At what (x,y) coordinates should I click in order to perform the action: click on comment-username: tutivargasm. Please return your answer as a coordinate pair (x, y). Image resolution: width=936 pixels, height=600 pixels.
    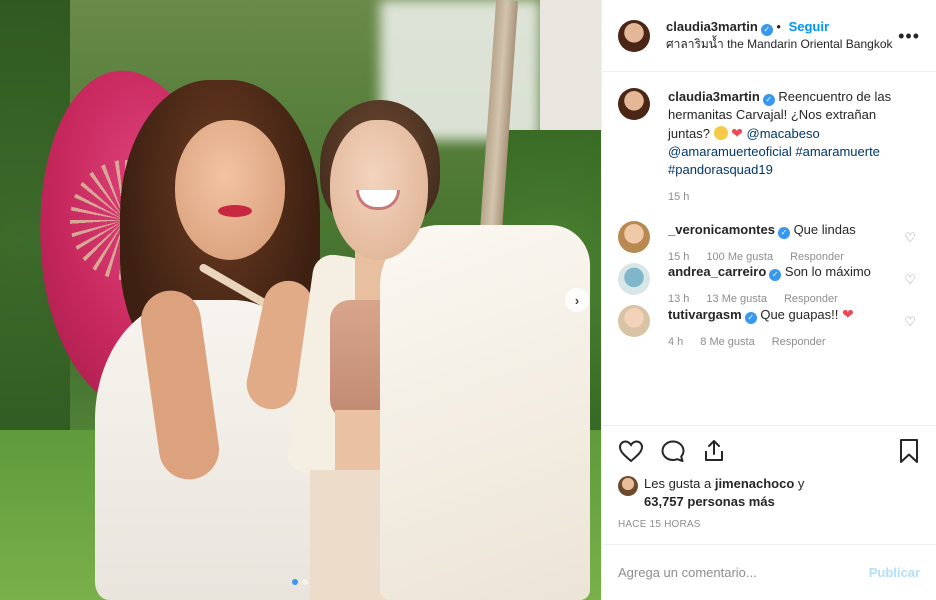
    Looking at the image, I should click on (705, 314).